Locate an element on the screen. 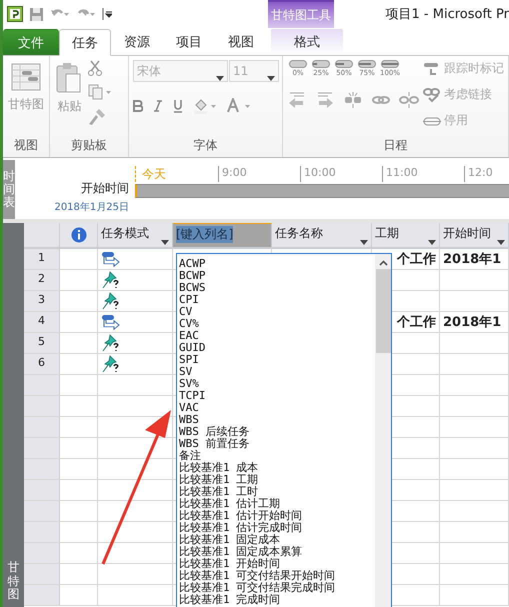  table-cell: 2018年1 is located at coordinates (474, 322).